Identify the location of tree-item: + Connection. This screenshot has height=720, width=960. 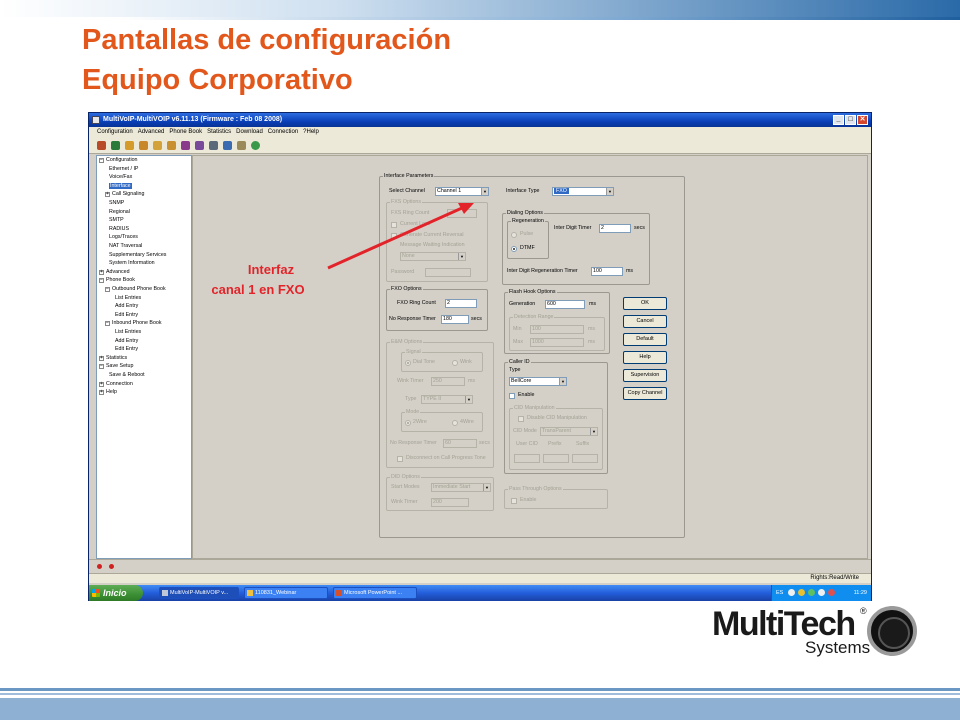
(116, 384).